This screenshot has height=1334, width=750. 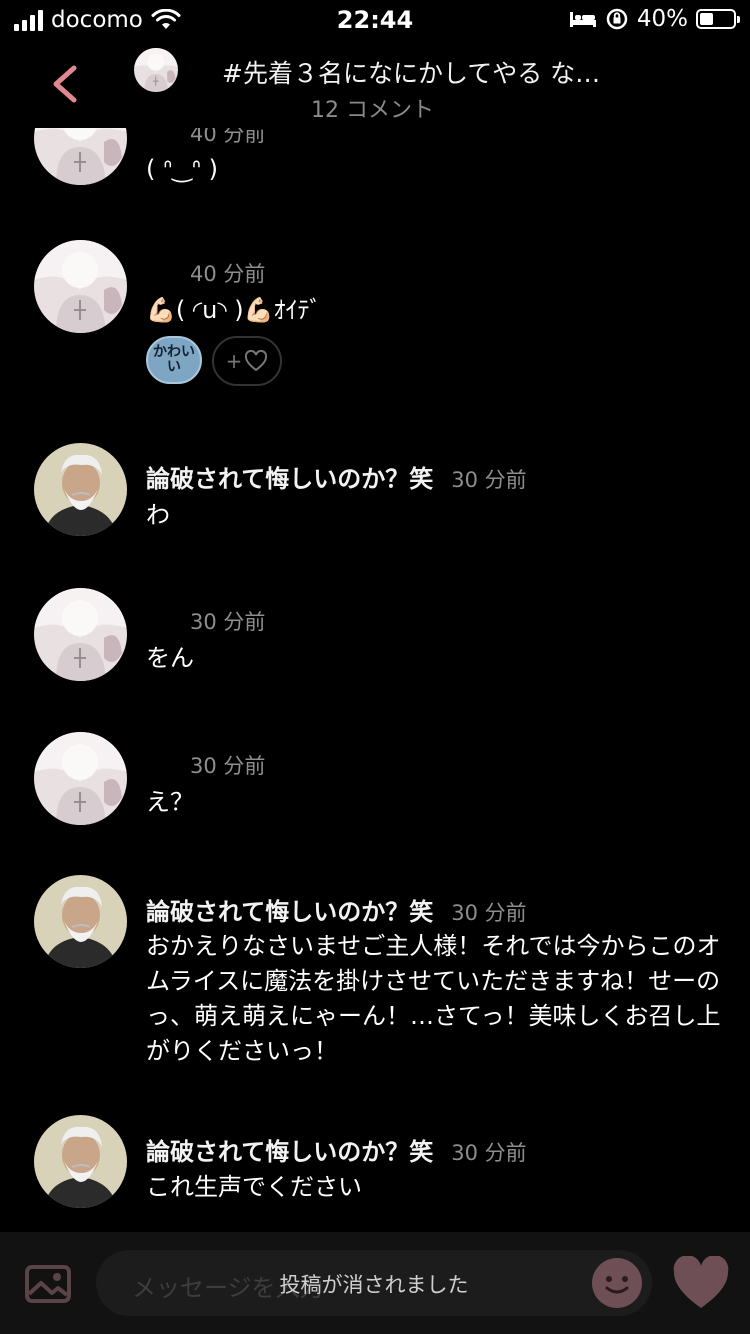 What do you see at coordinates (156, 70) in the screenshot?
I see `header-avatar` at bounding box center [156, 70].